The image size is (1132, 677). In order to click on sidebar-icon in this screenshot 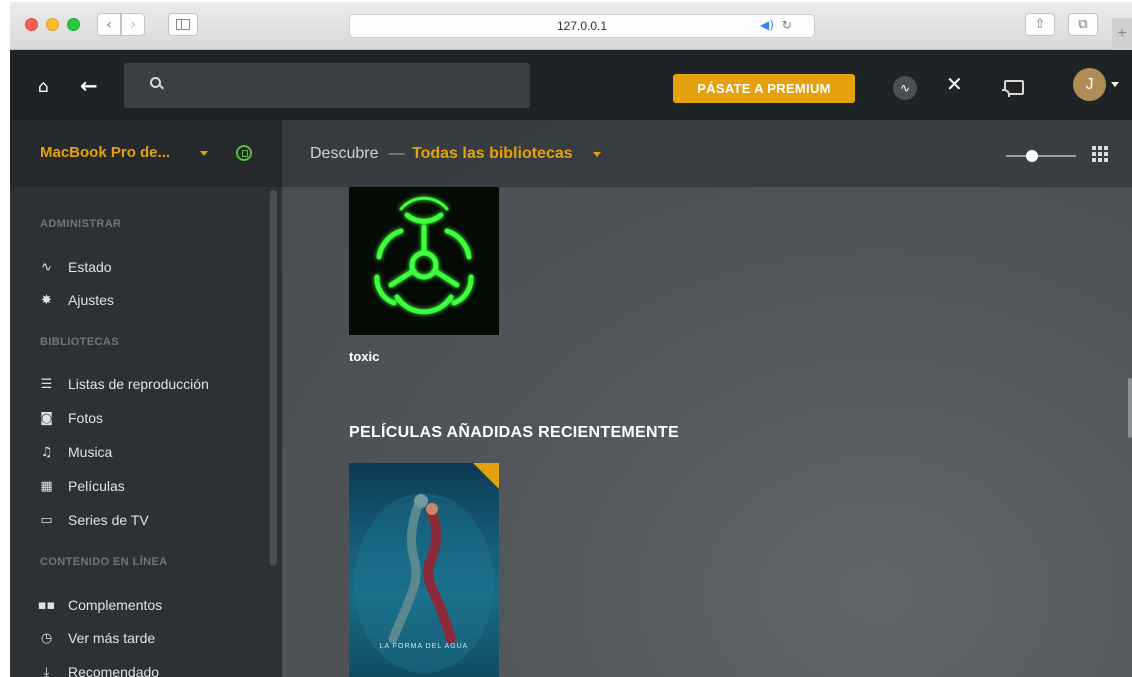, I will do `click(183, 24)`.